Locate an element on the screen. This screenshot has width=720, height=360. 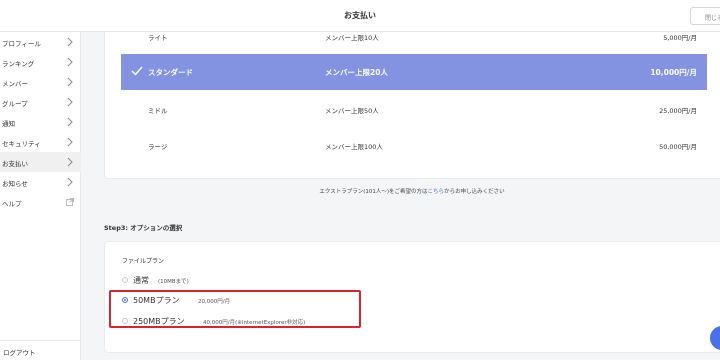
sidebar-item-label: ヘルプ is located at coordinates (12, 204).